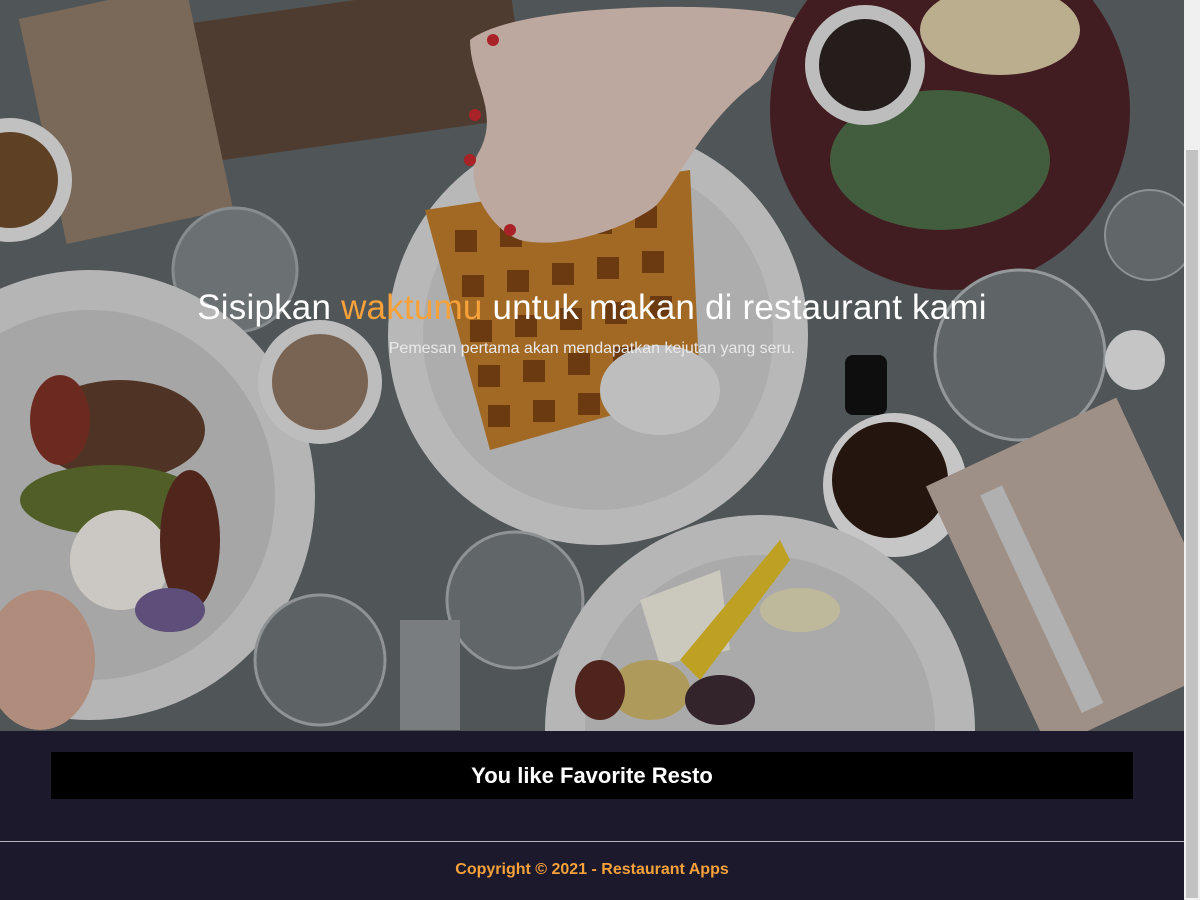  I want to click on footer-copyright: Copyright © 2021 - Restaurant Apps, so click(592, 869).